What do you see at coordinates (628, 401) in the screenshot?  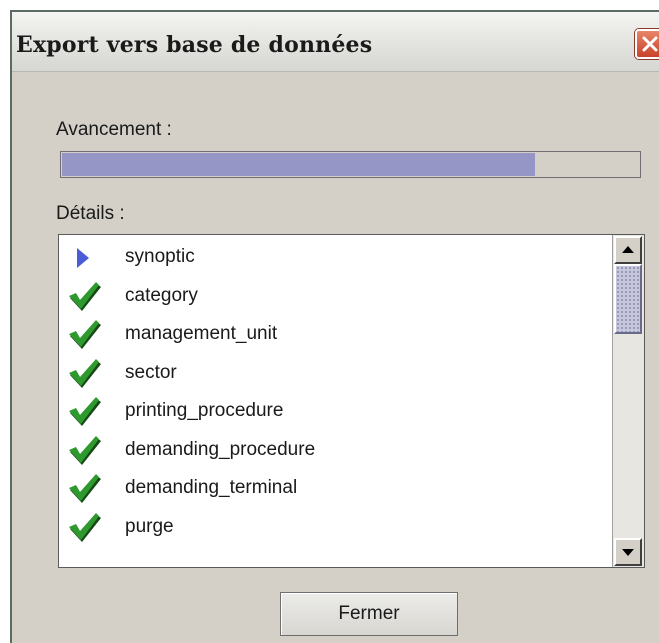 I see `vertical-scrollbar` at bounding box center [628, 401].